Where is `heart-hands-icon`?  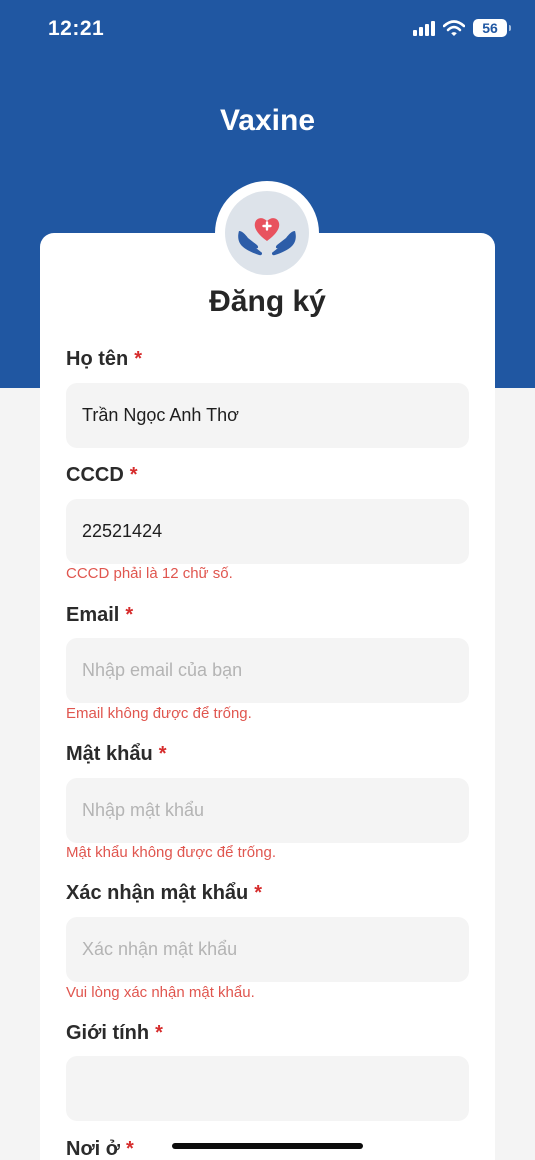
heart-hands-icon is located at coordinates (267, 237).